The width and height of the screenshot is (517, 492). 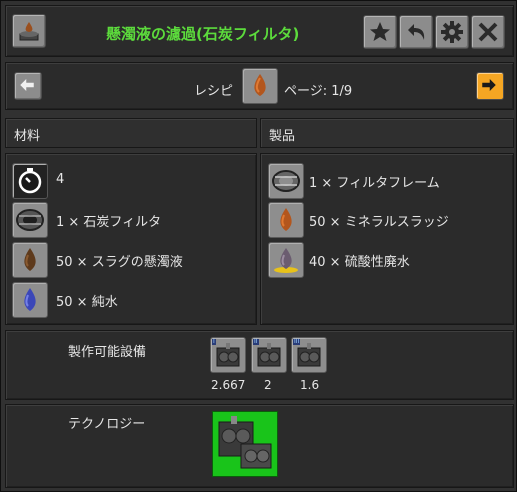 I want to click on current-recipe-icon, so click(x=260, y=86).